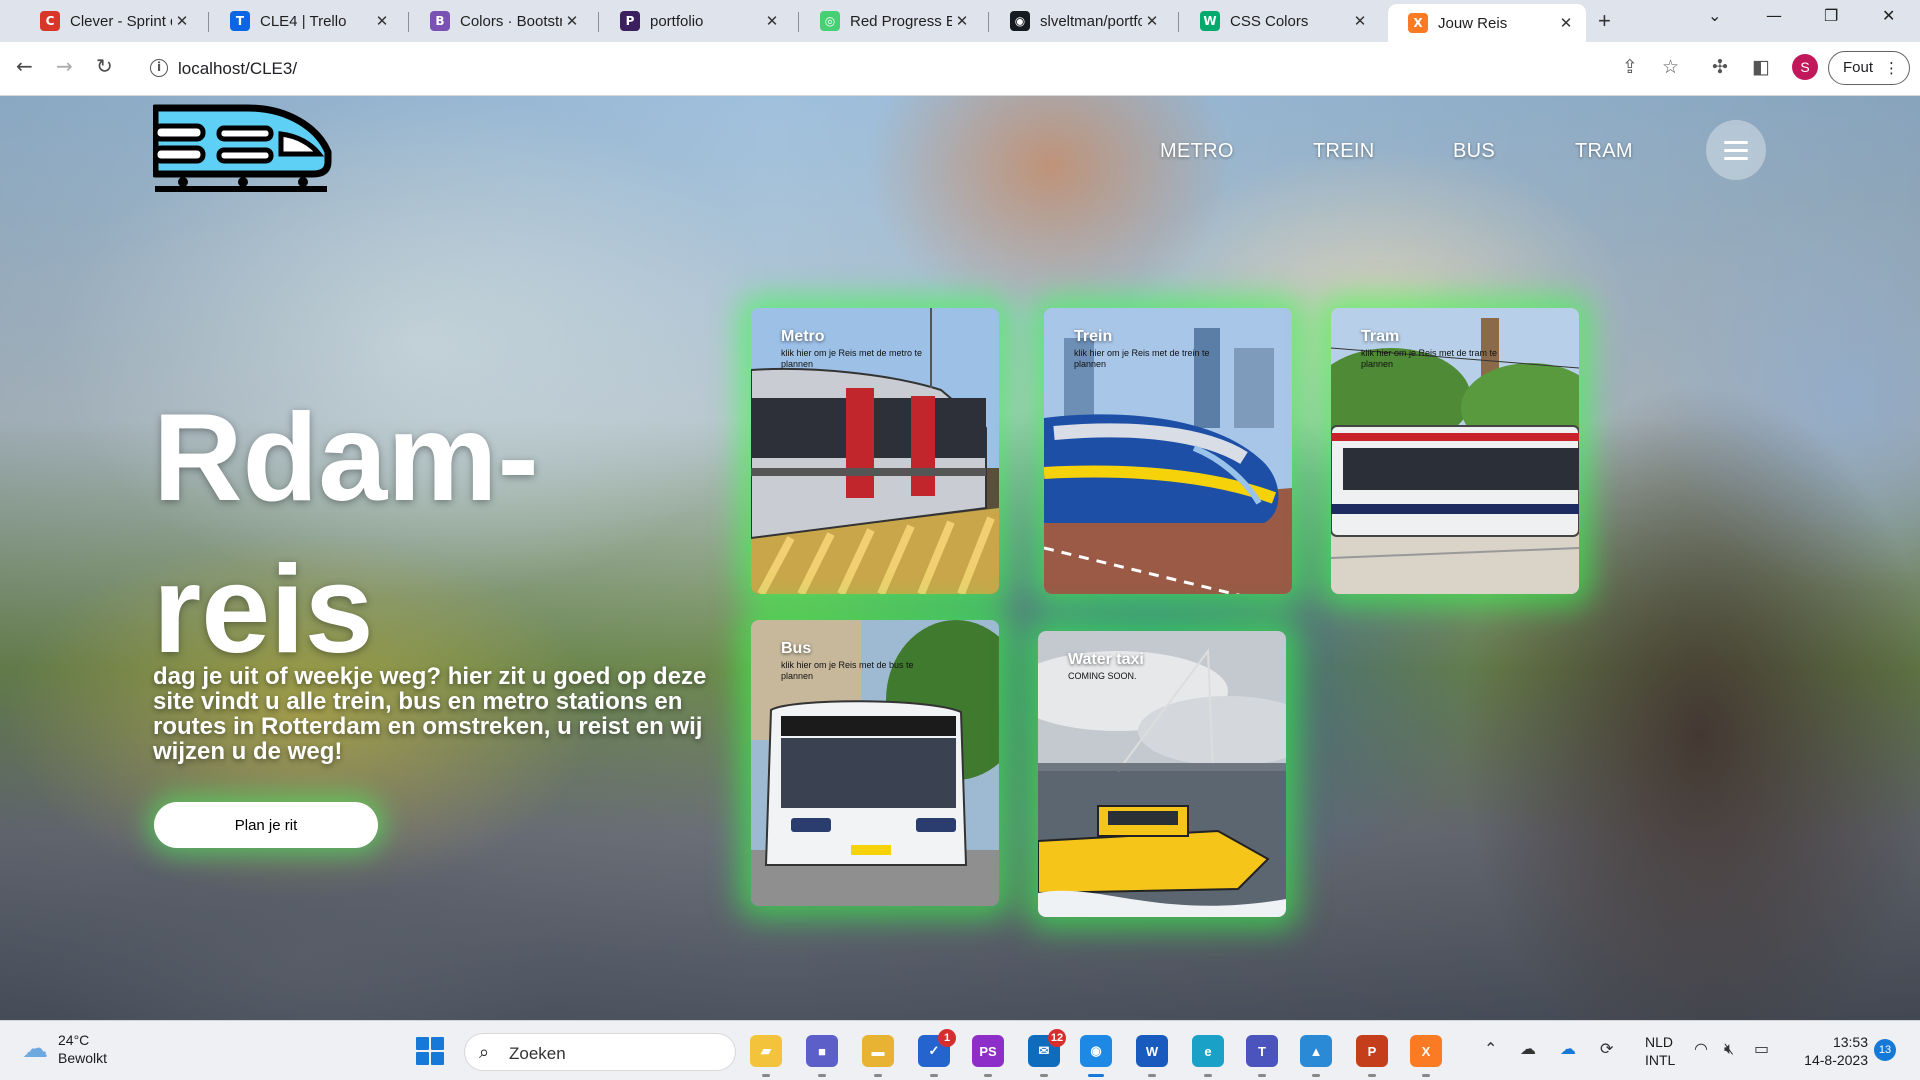  Describe the element at coordinates (1152, 1056) in the screenshot. I see `word-app-icon: W` at that location.